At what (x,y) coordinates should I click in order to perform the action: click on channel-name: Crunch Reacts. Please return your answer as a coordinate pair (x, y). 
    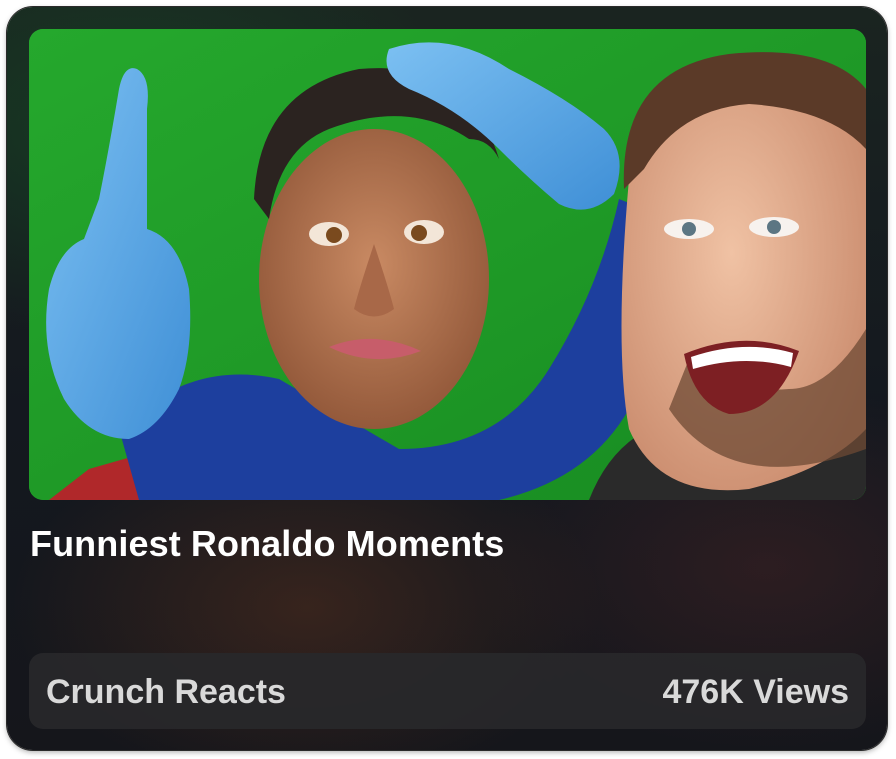
    Looking at the image, I should click on (166, 692).